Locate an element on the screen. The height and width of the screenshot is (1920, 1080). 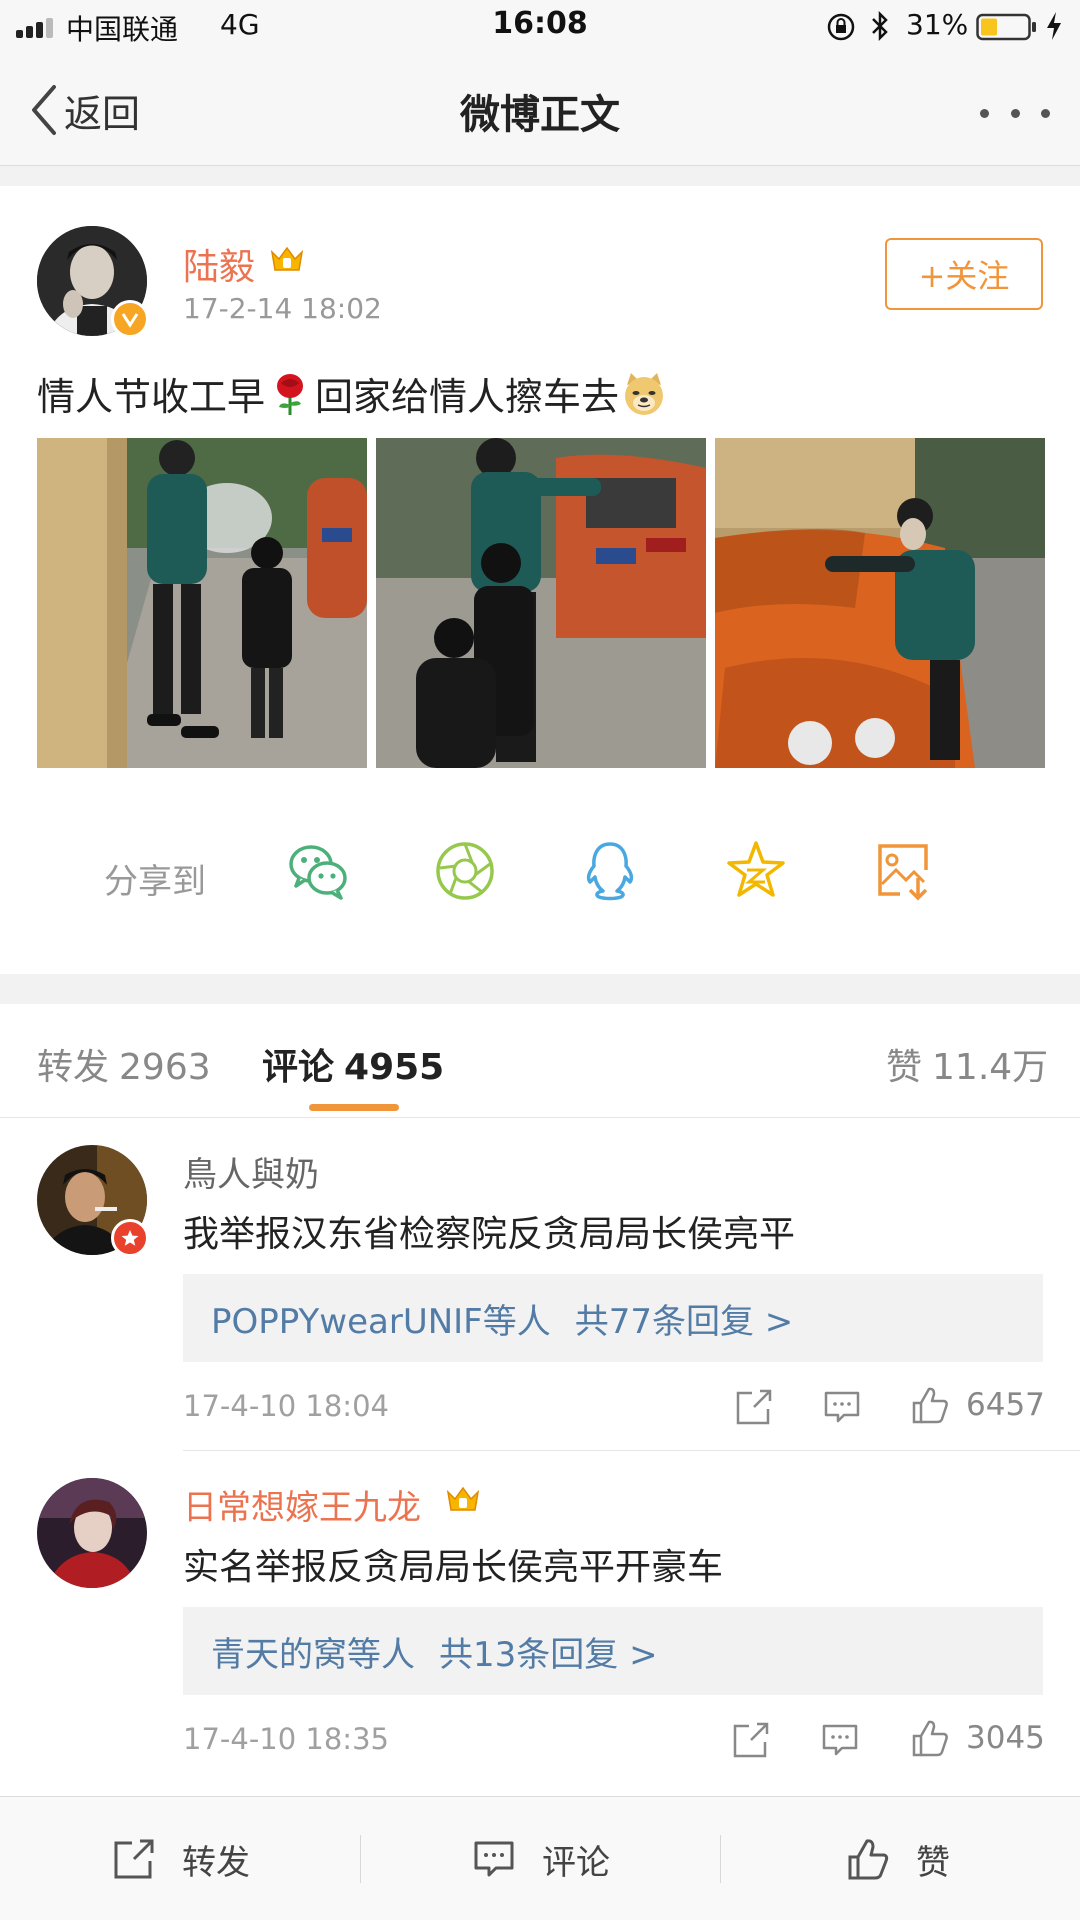
feedback-tabs: 转发 2963 评论 4955 赞 11.4万 is located at coordinates (540, 1061).